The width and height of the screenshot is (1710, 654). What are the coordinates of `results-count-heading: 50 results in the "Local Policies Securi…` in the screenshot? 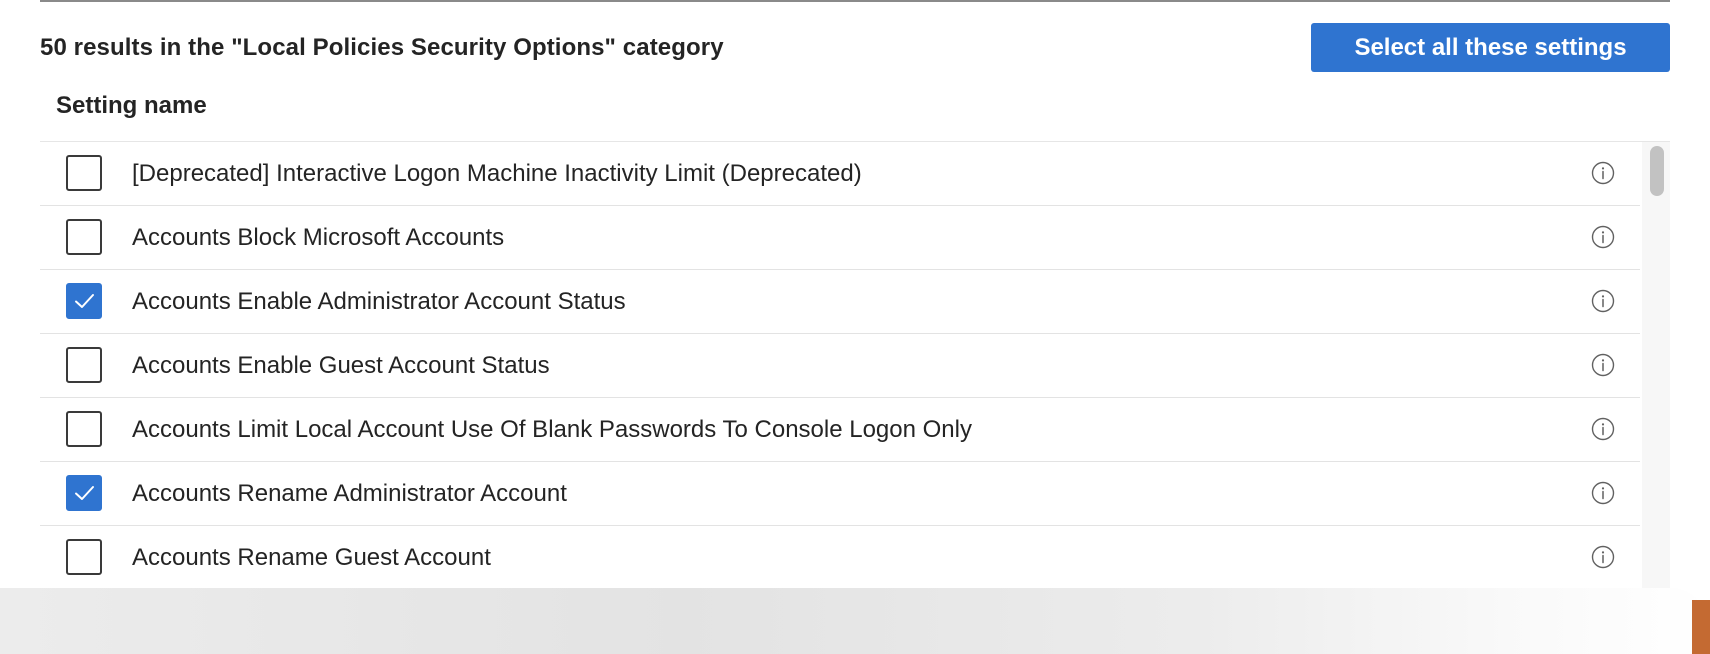 It's located at (382, 47).